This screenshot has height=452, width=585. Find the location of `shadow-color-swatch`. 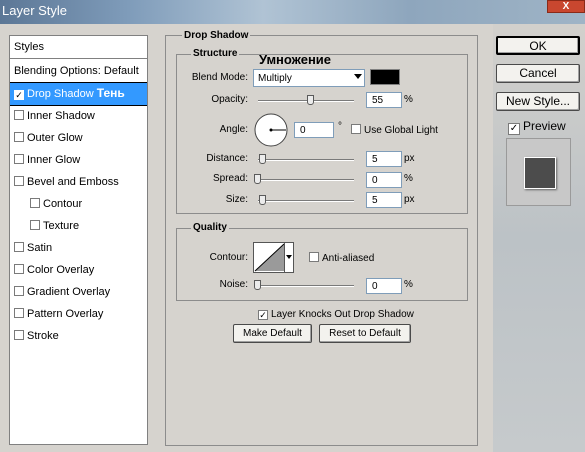

shadow-color-swatch is located at coordinates (385, 77).